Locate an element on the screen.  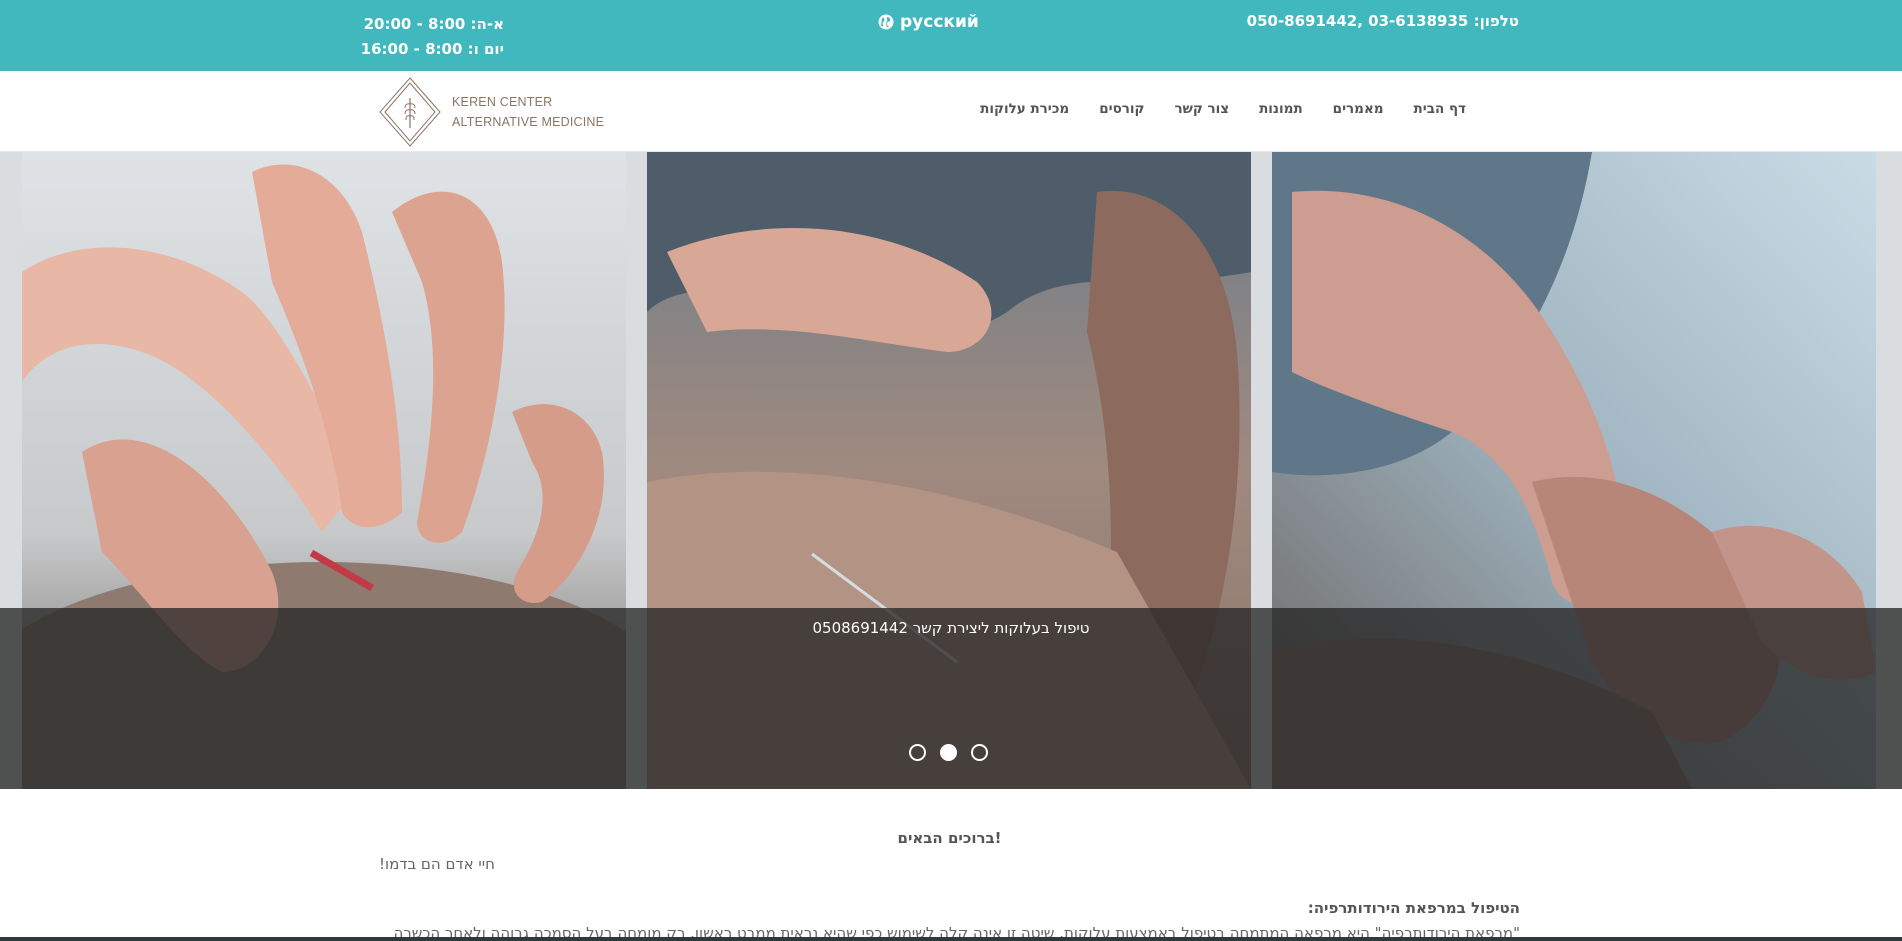
slider-pagination is located at coordinates (948, 752).